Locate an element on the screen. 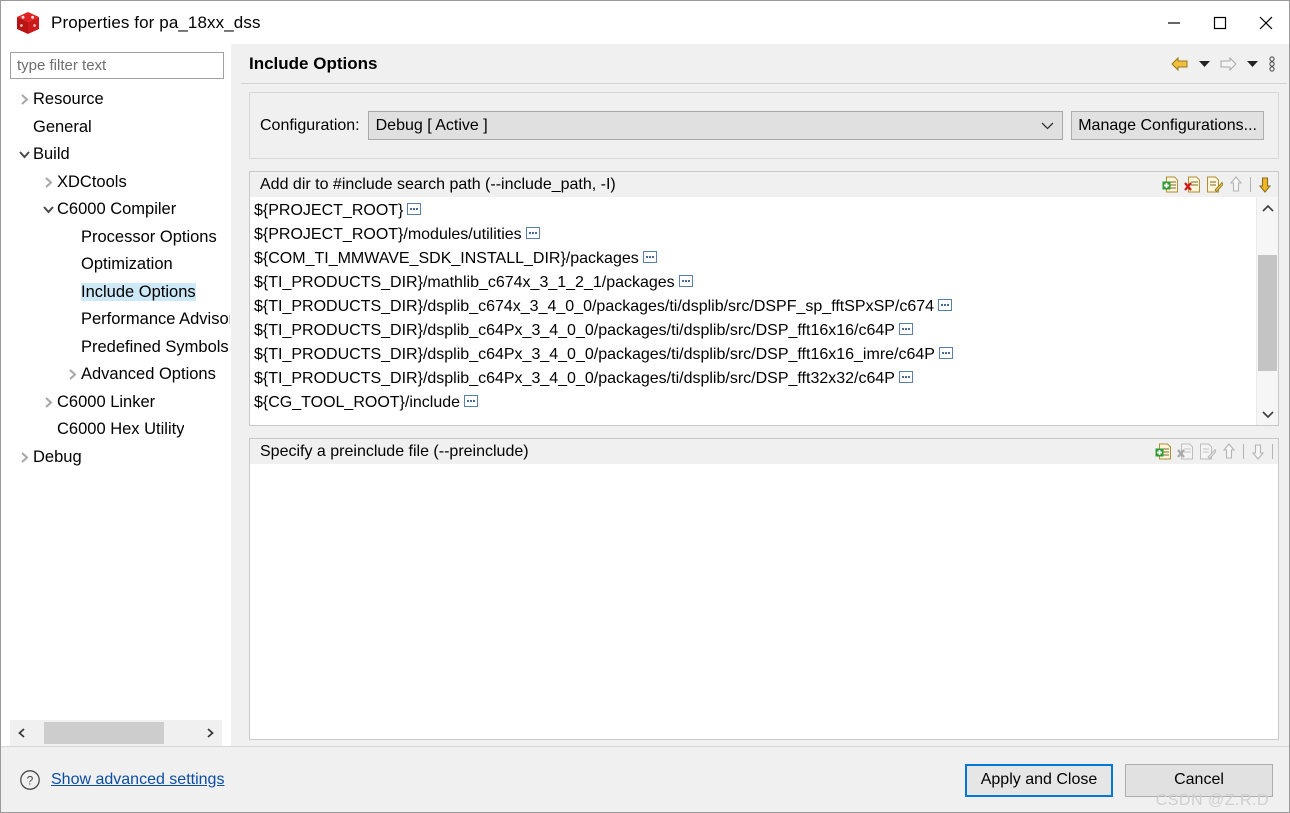 This screenshot has width=1290, height=813. page-header: Include Options is located at coordinates (764, 64).